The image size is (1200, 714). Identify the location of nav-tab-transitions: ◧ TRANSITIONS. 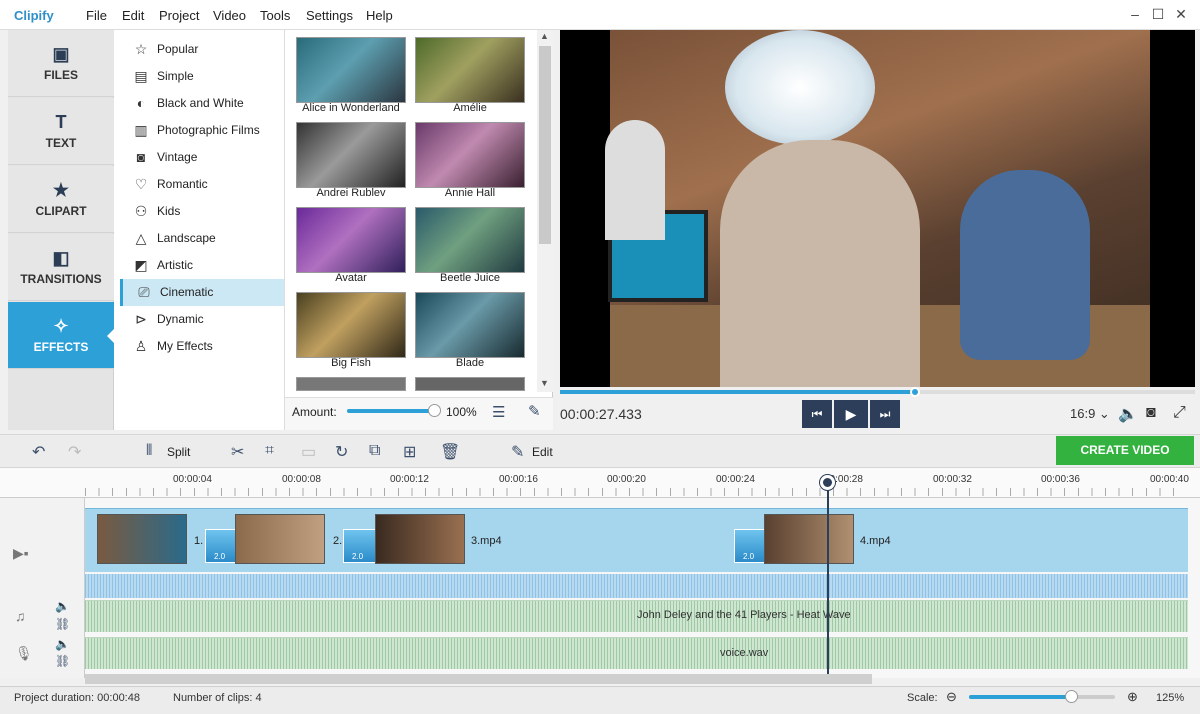
(61, 267).